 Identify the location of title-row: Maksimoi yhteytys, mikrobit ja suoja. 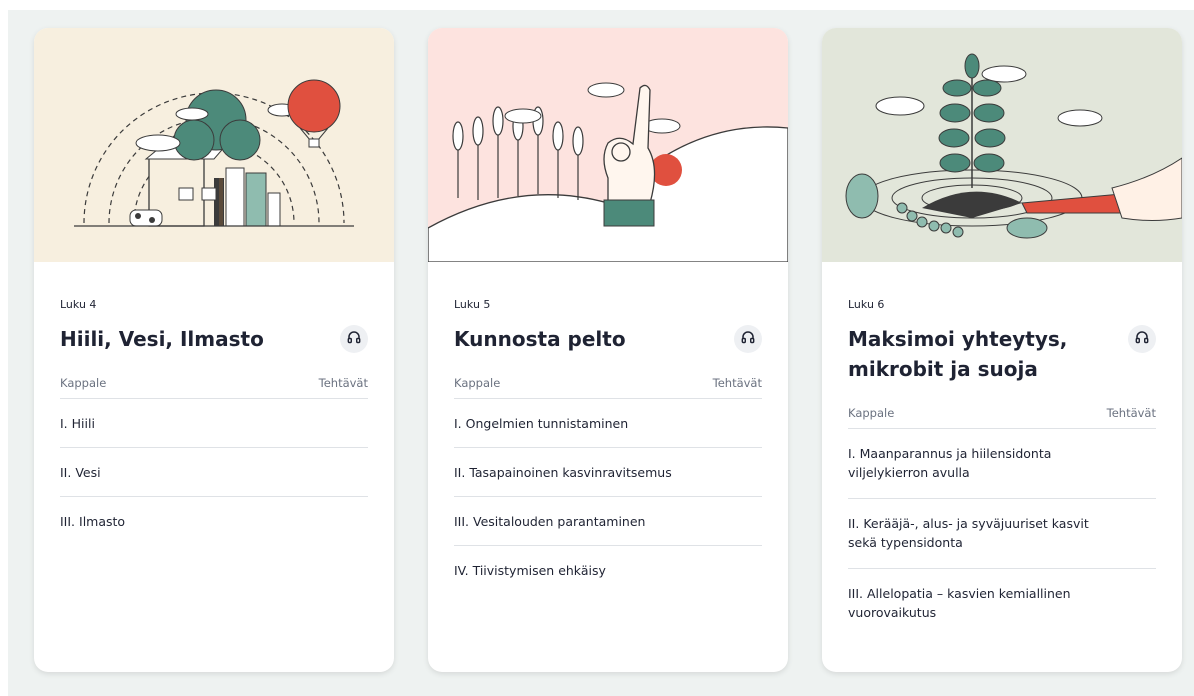
(1002, 354).